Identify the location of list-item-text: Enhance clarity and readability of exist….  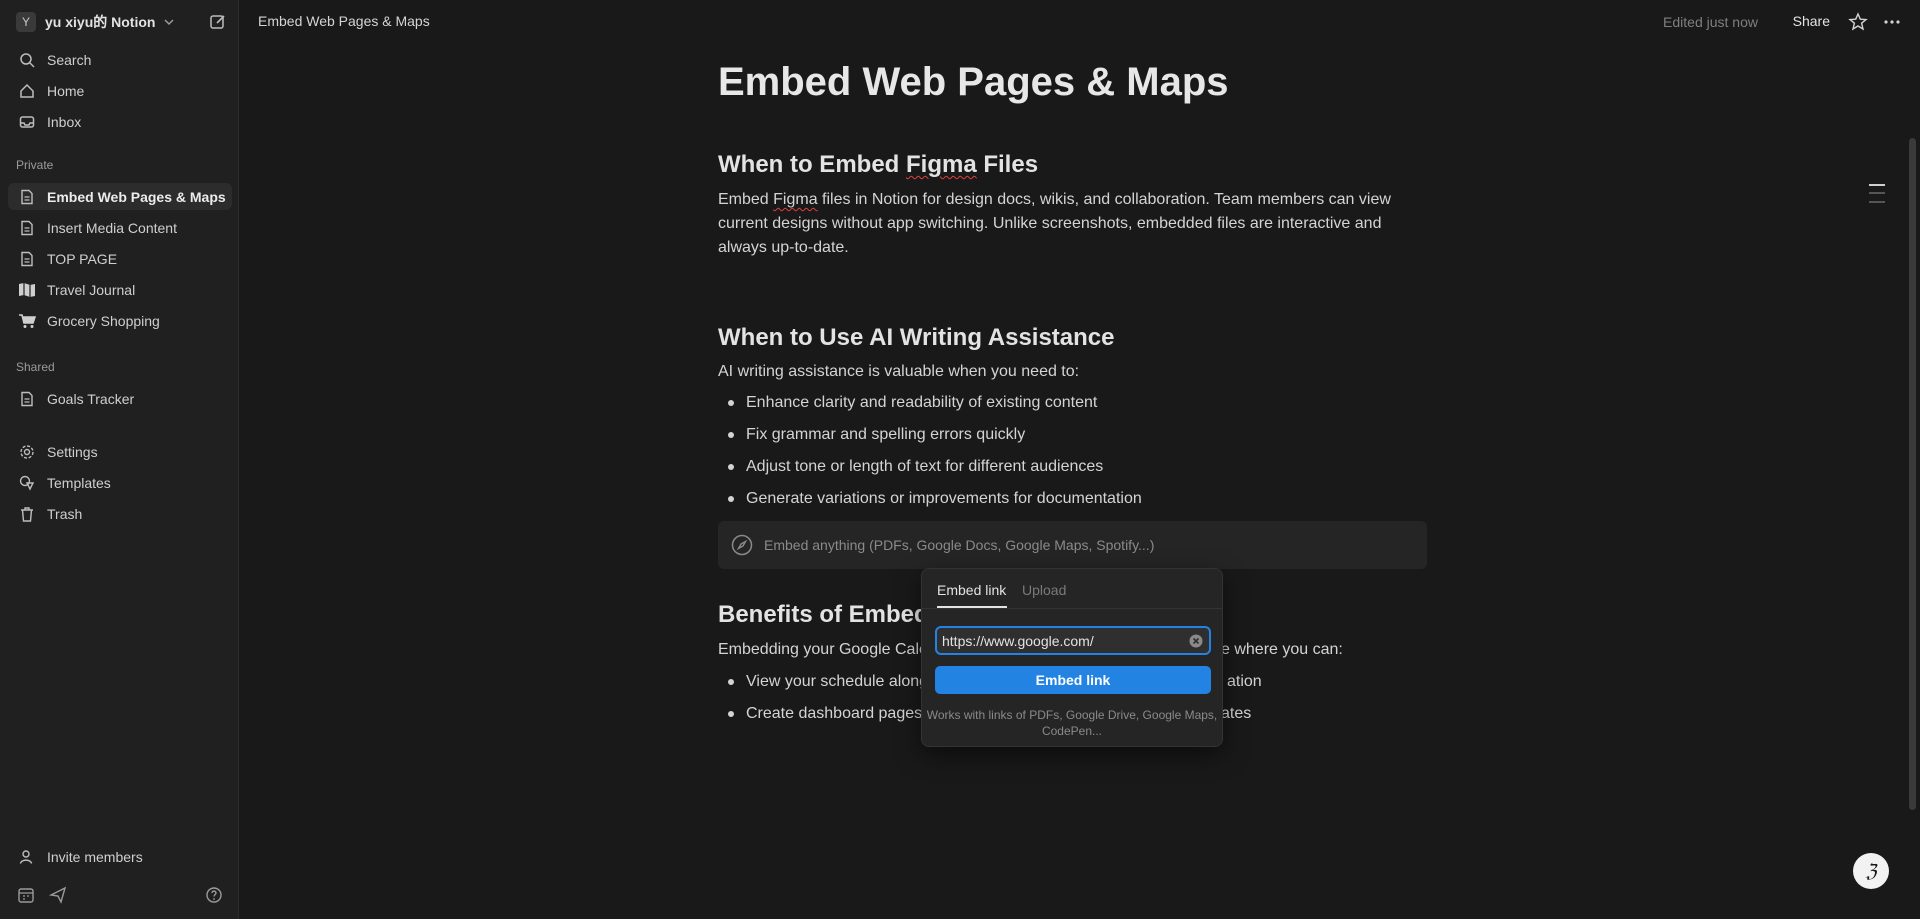
(922, 402).